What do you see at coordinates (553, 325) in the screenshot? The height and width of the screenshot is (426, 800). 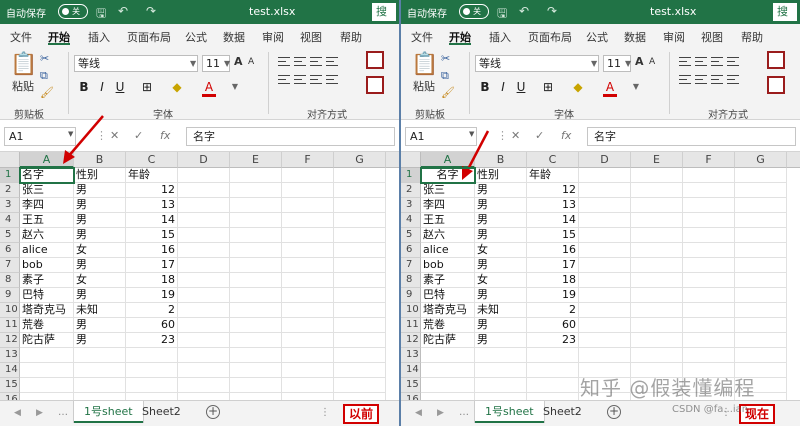 I see `data-cell: 60` at bounding box center [553, 325].